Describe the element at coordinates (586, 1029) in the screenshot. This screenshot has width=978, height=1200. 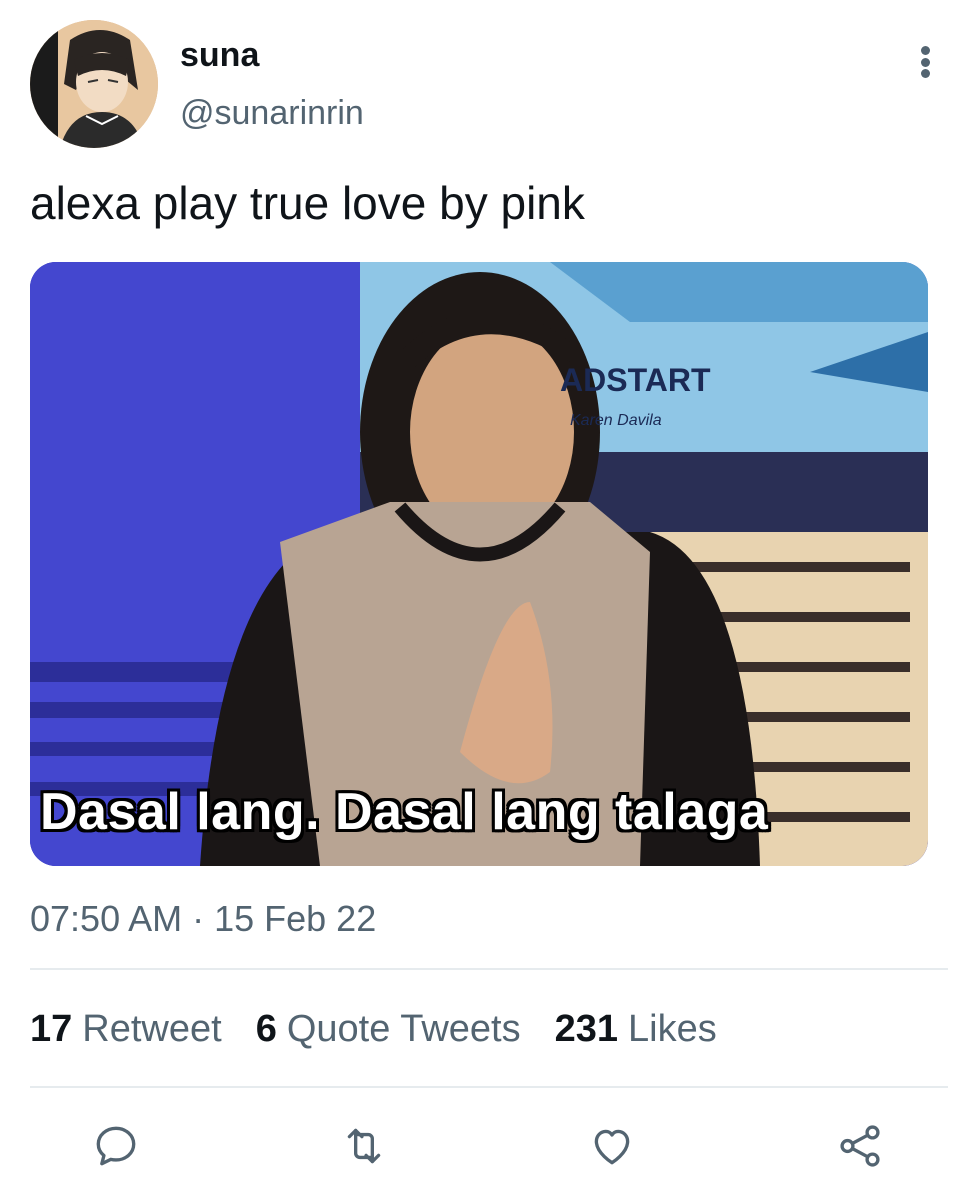
I see `likes-count: 231` at that location.